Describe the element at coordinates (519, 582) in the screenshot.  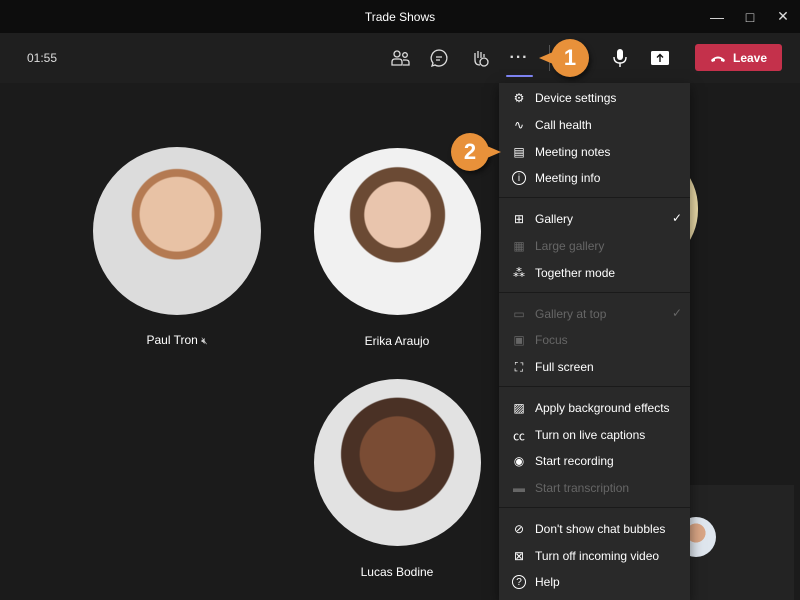
I see `help-icon: ?` at that location.